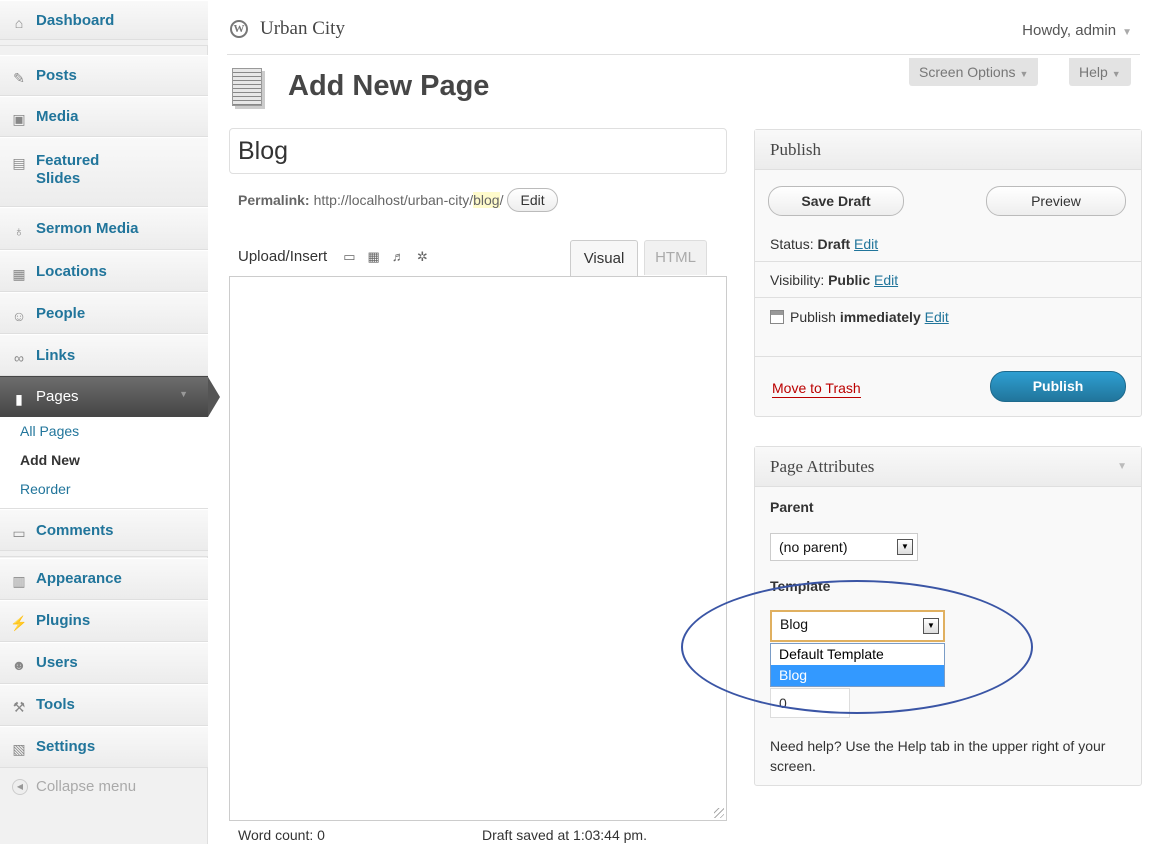  Describe the element at coordinates (937, 317) in the screenshot. I see `publish-date-edit-link: Edit` at that location.